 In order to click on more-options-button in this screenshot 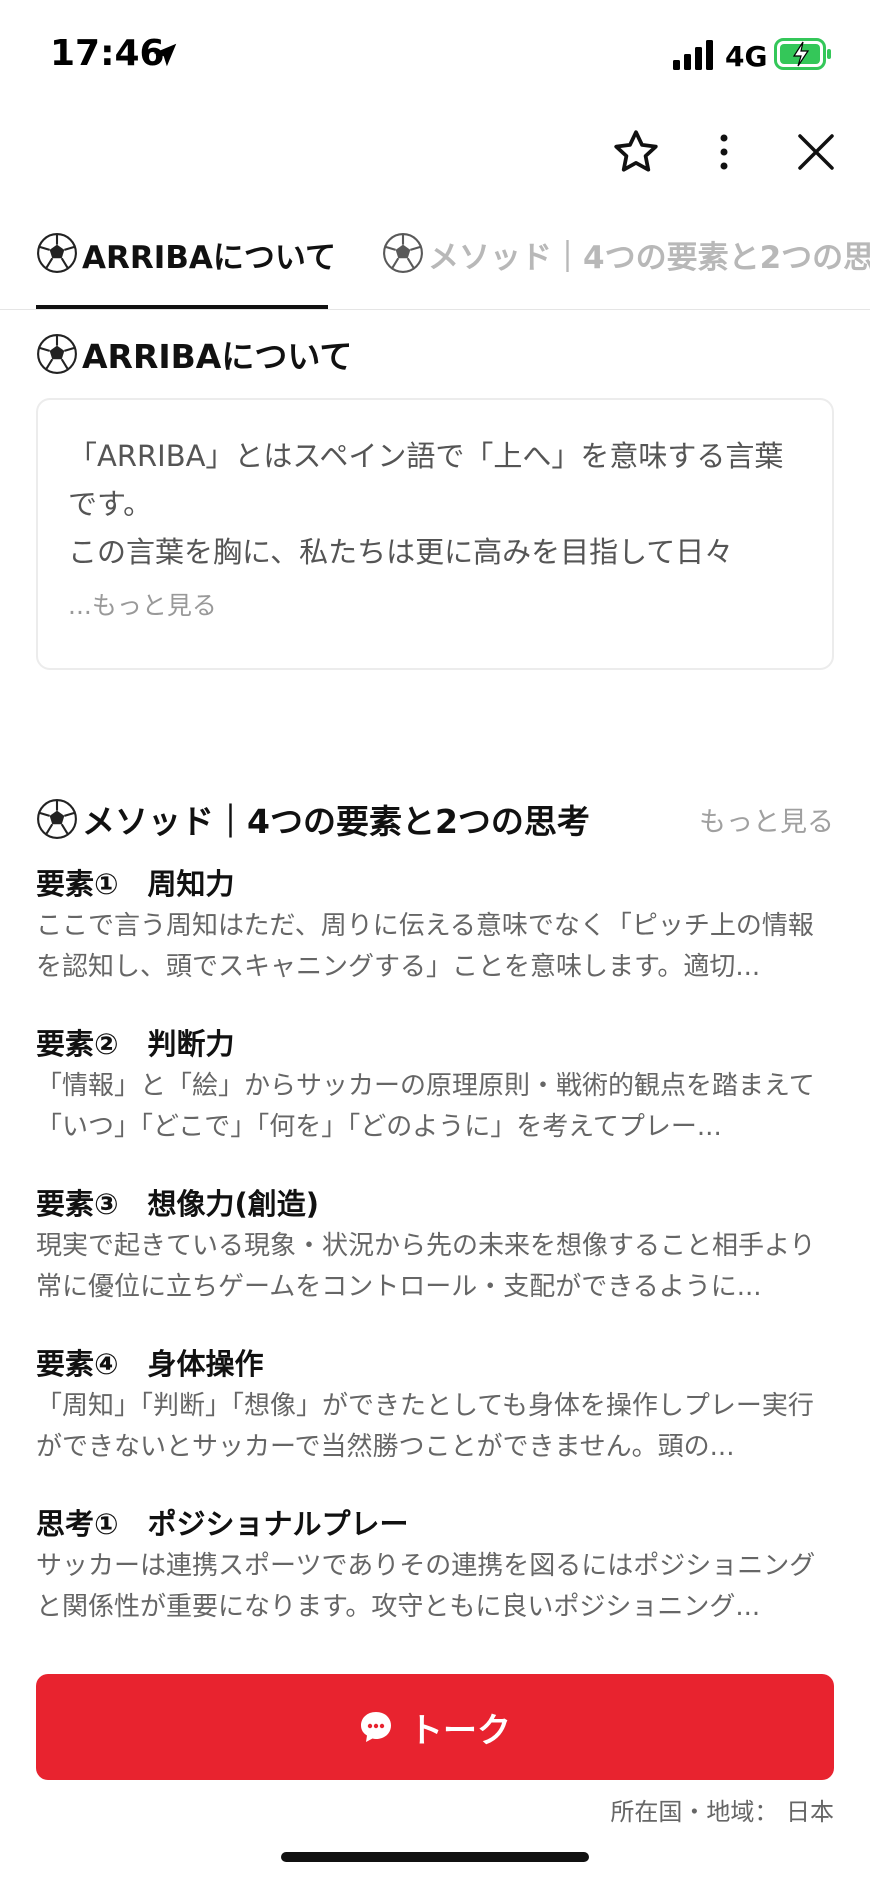, I will do `click(724, 152)`.